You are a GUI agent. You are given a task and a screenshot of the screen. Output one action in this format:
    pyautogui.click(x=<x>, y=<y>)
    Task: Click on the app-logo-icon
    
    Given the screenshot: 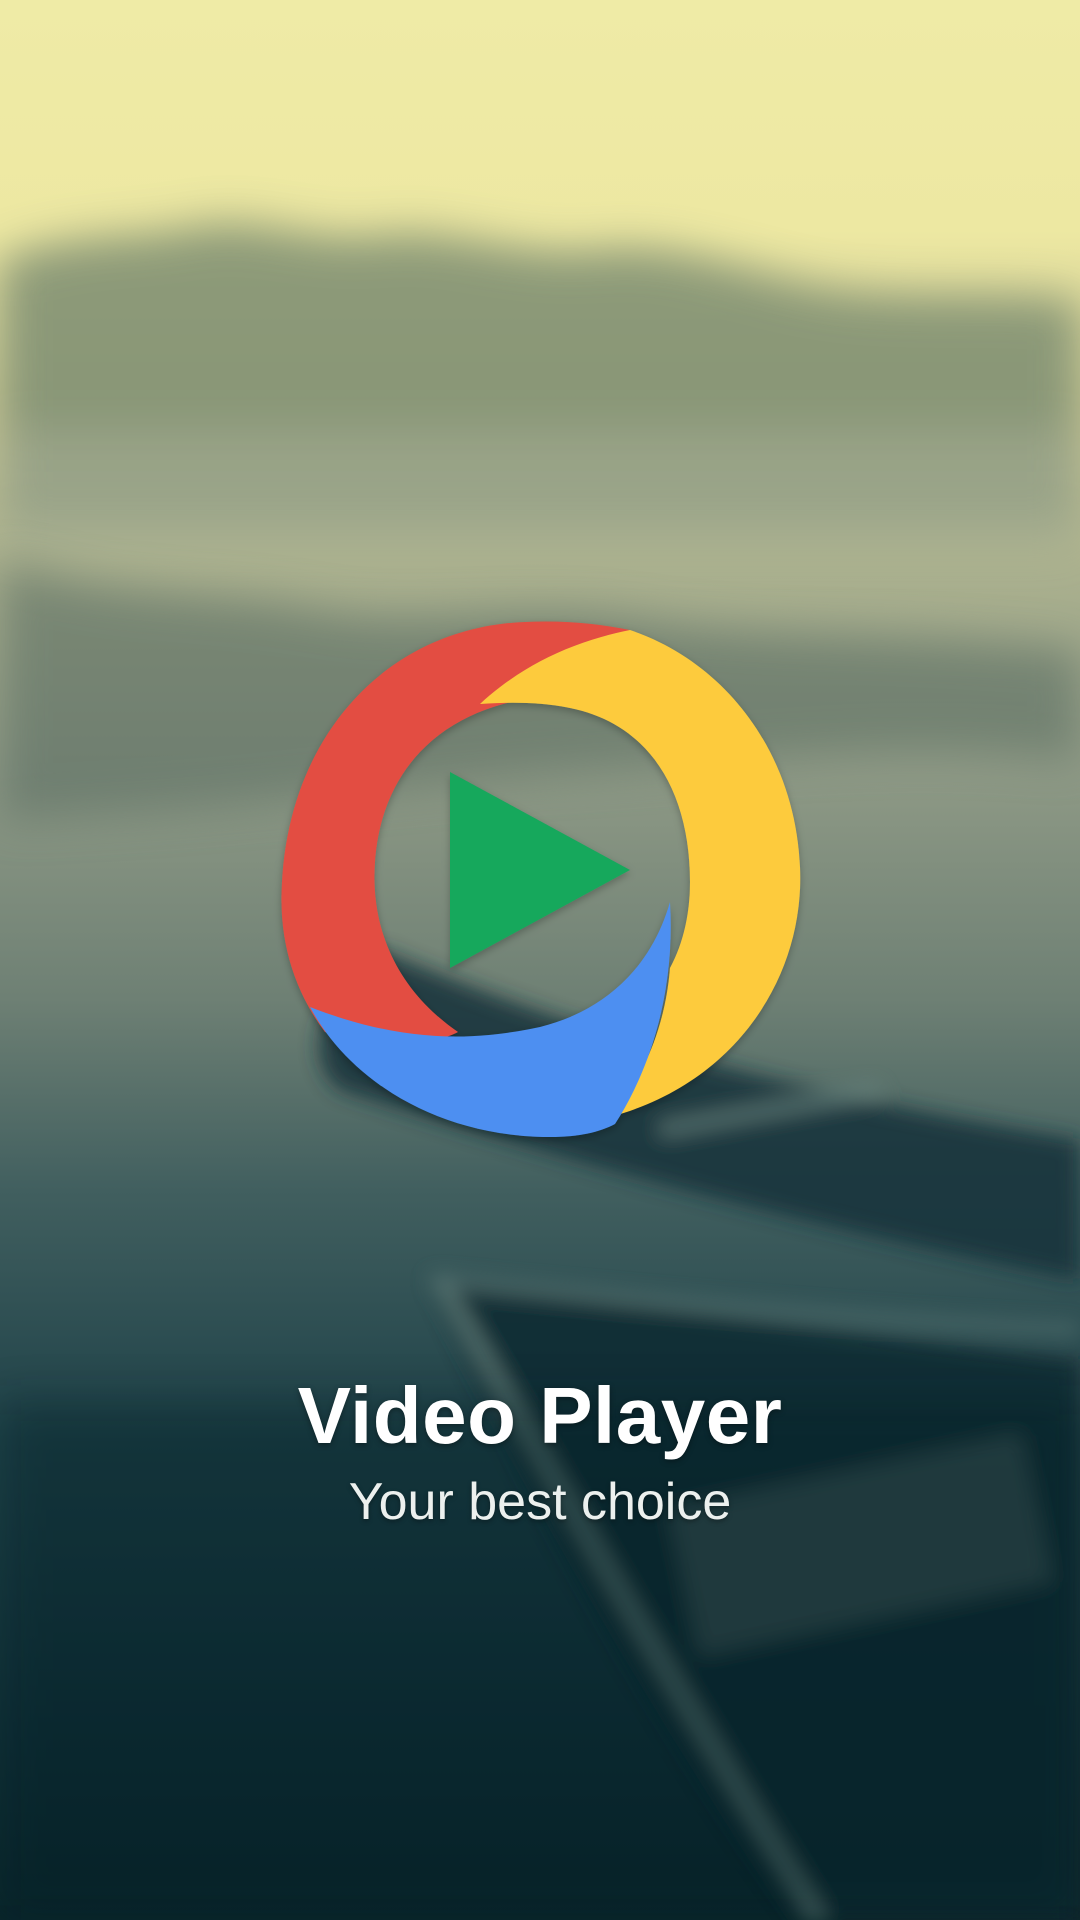 What is the action you would take?
    pyautogui.click(x=541, y=879)
    